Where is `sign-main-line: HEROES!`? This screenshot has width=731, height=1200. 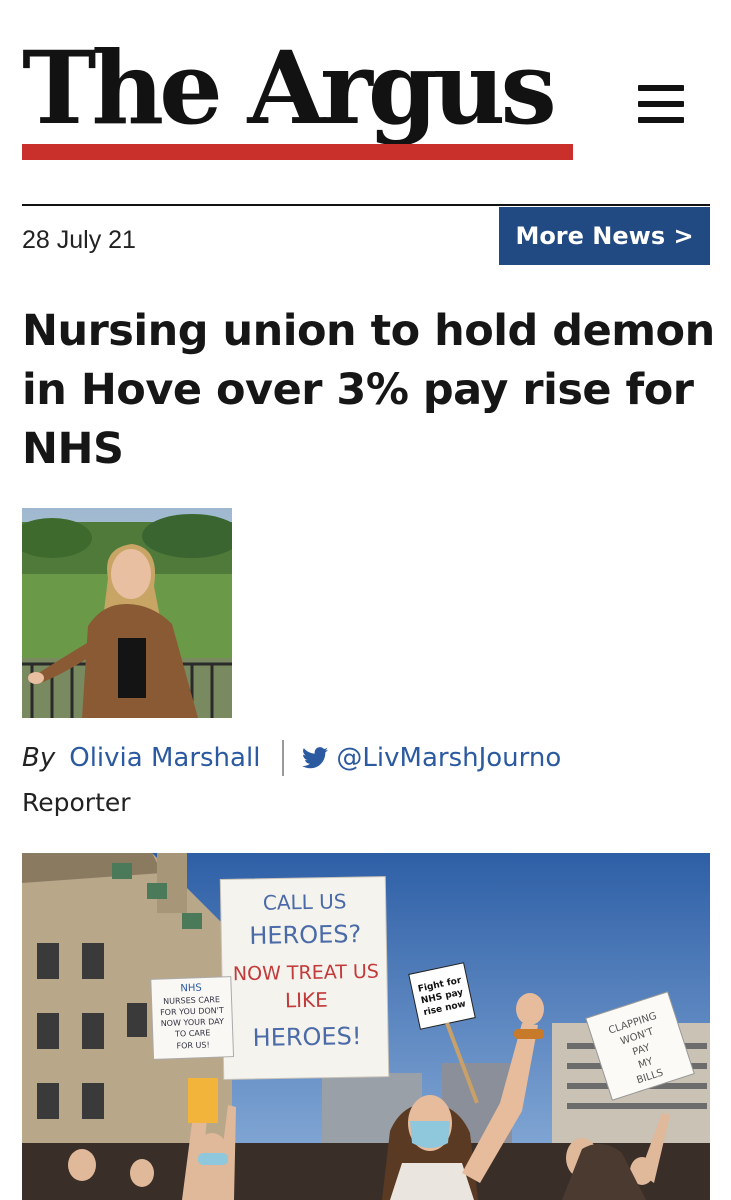
sign-main-line: HEROES! is located at coordinates (306, 1037).